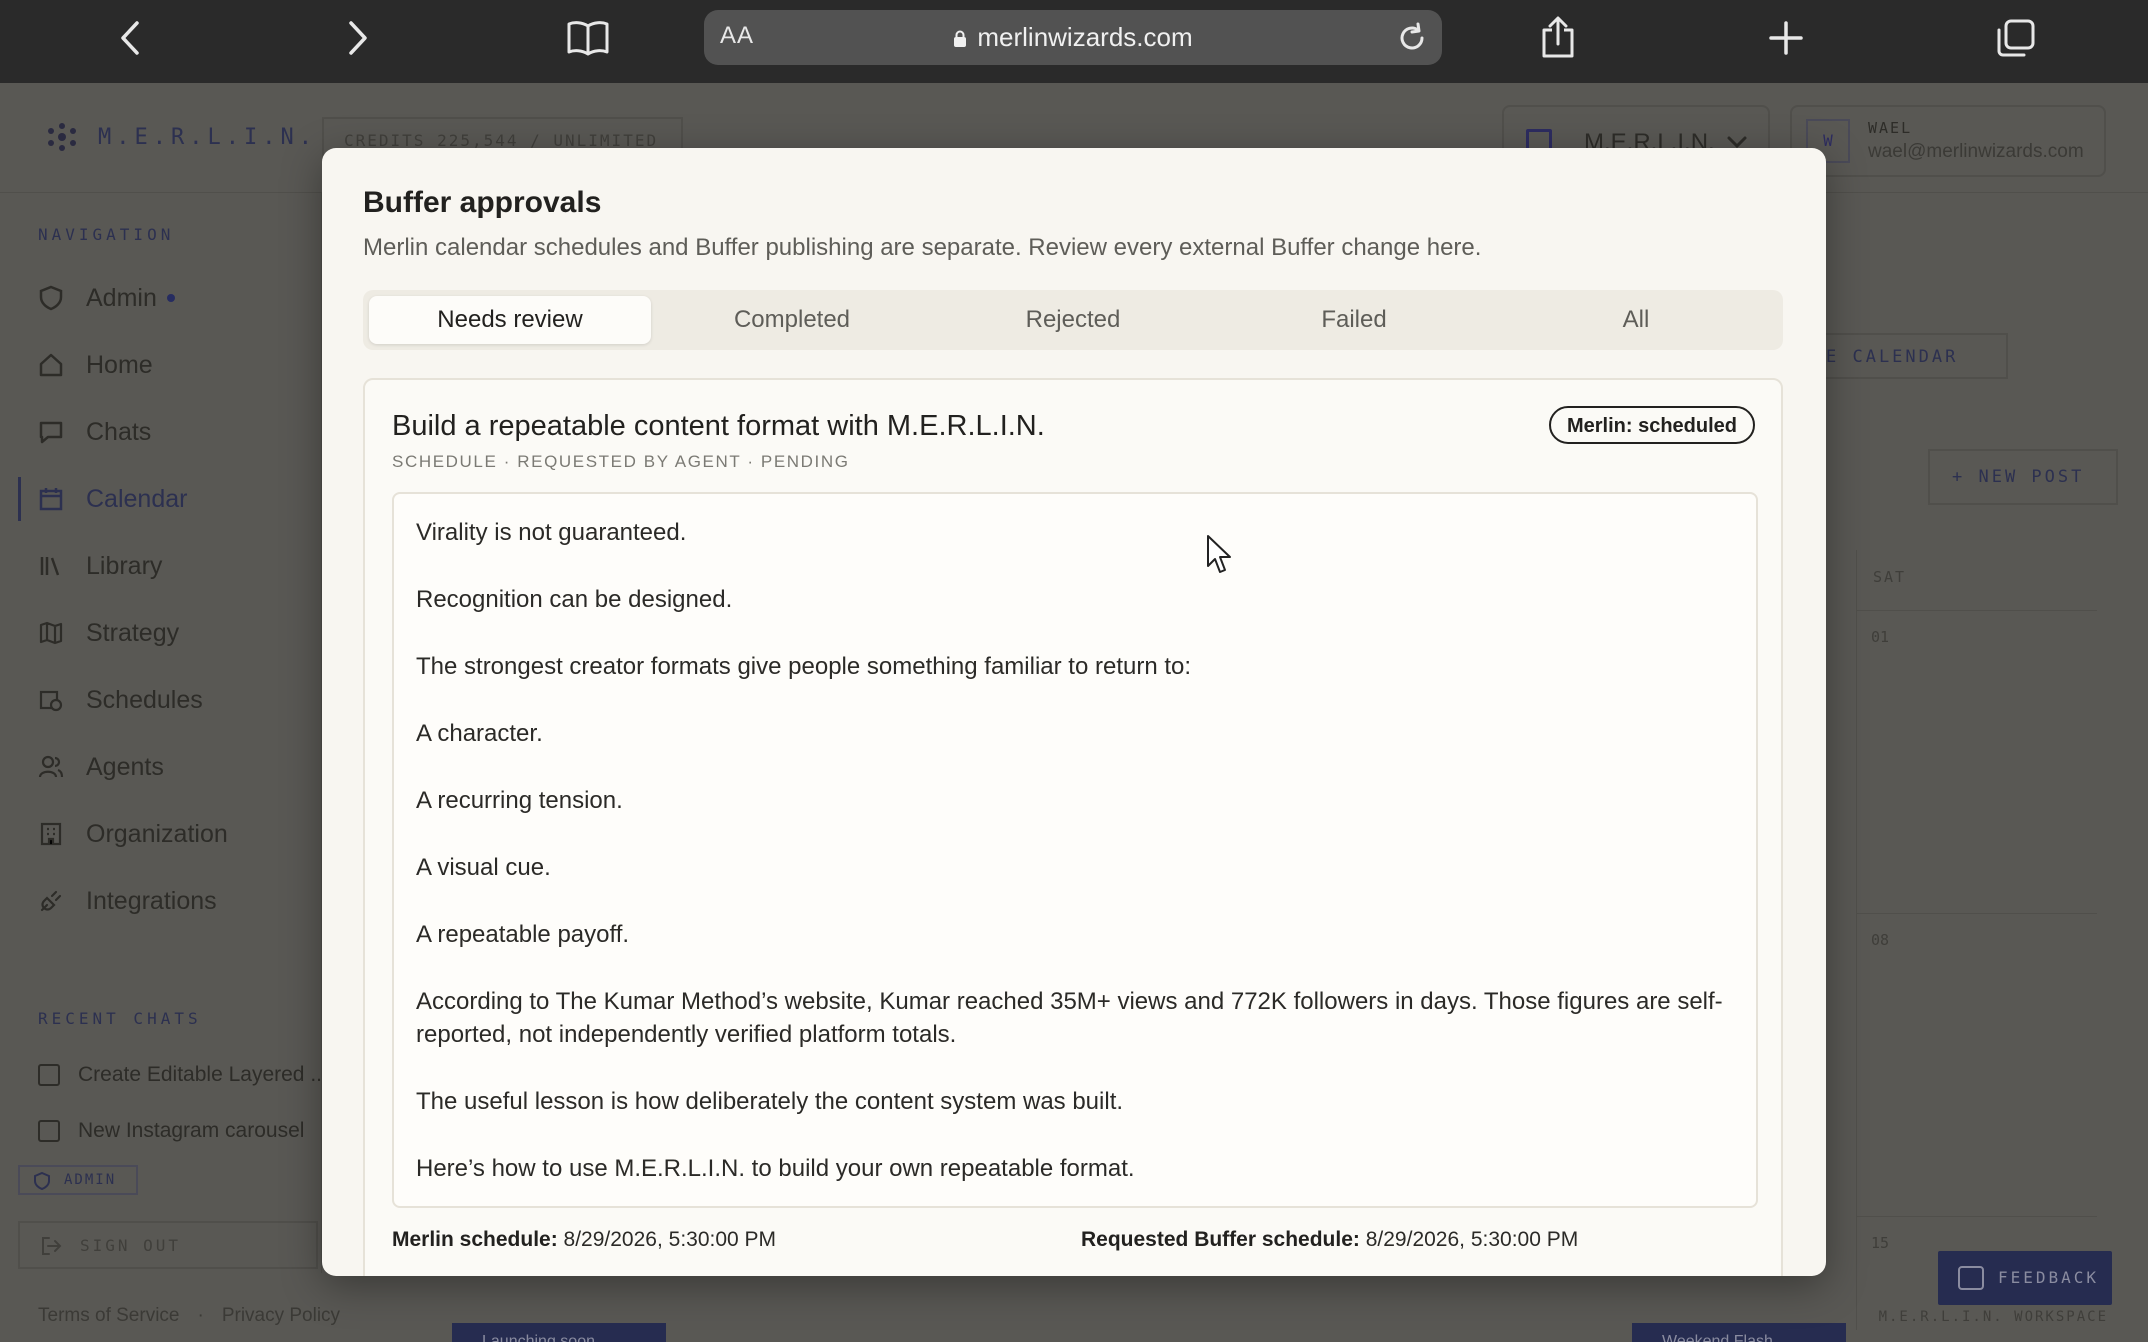 Image resolution: width=2148 pixels, height=1342 pixels. I want to click on building-icon, so click(51, 834).